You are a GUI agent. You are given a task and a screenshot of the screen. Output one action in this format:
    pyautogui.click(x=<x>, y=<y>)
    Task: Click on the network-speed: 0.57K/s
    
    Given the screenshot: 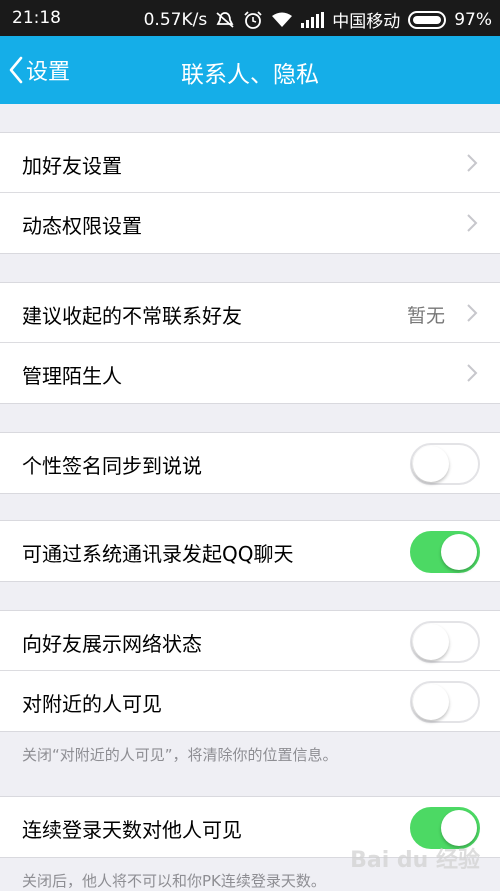 What is the action you would take?
    pyautogui.click(x=175, y=19)
    